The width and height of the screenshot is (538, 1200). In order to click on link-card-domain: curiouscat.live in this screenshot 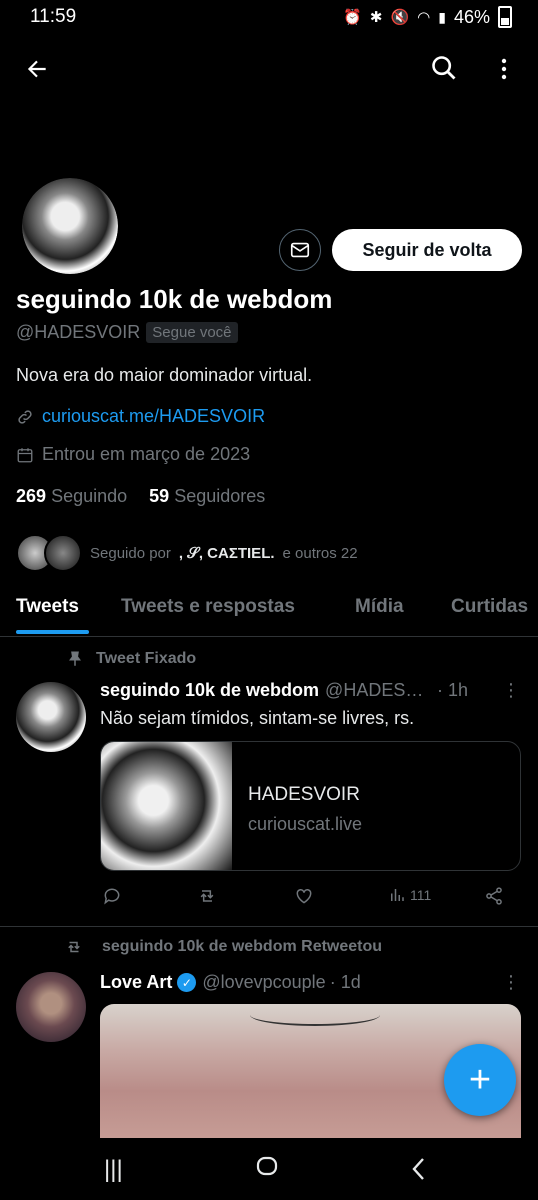, I will do `click(305, 824)`.